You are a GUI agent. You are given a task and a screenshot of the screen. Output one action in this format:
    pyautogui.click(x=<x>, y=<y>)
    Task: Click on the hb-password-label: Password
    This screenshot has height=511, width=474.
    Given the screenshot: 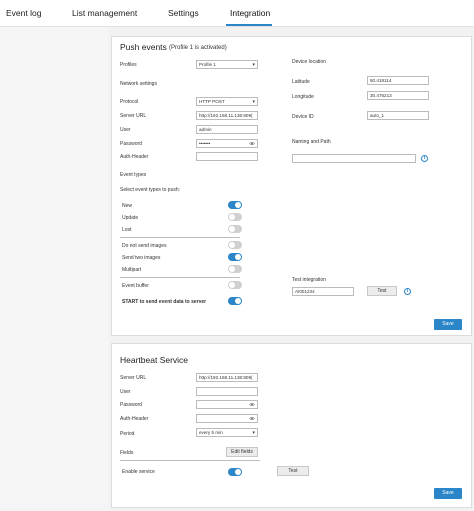 What is the action you would take?
    pyautogui.click(x=131, y=405)
    